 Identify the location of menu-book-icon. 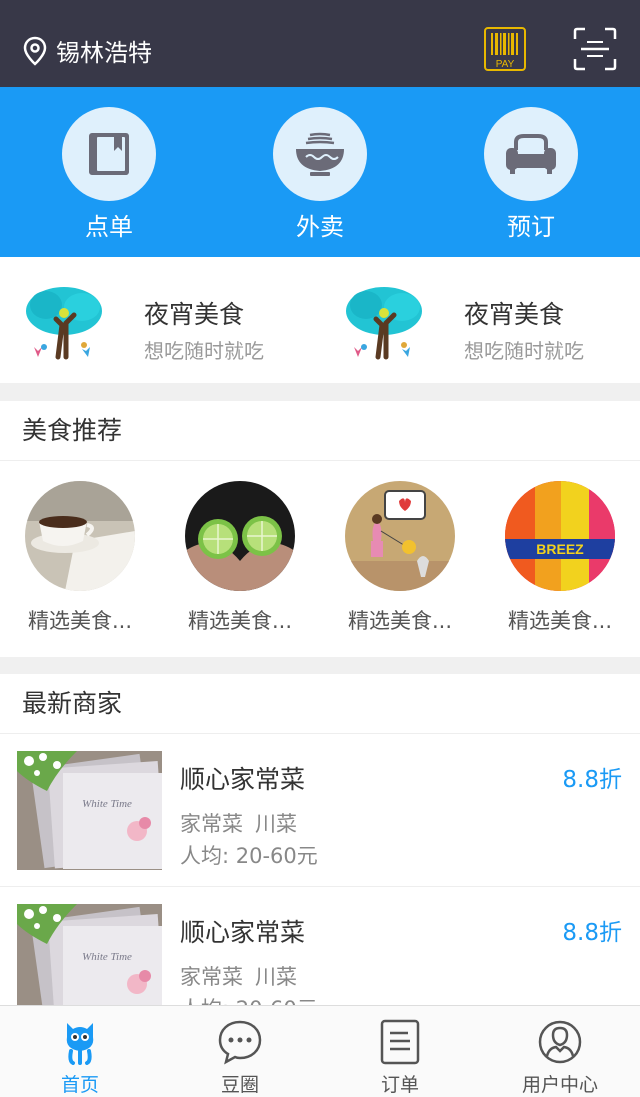
(109, 154).